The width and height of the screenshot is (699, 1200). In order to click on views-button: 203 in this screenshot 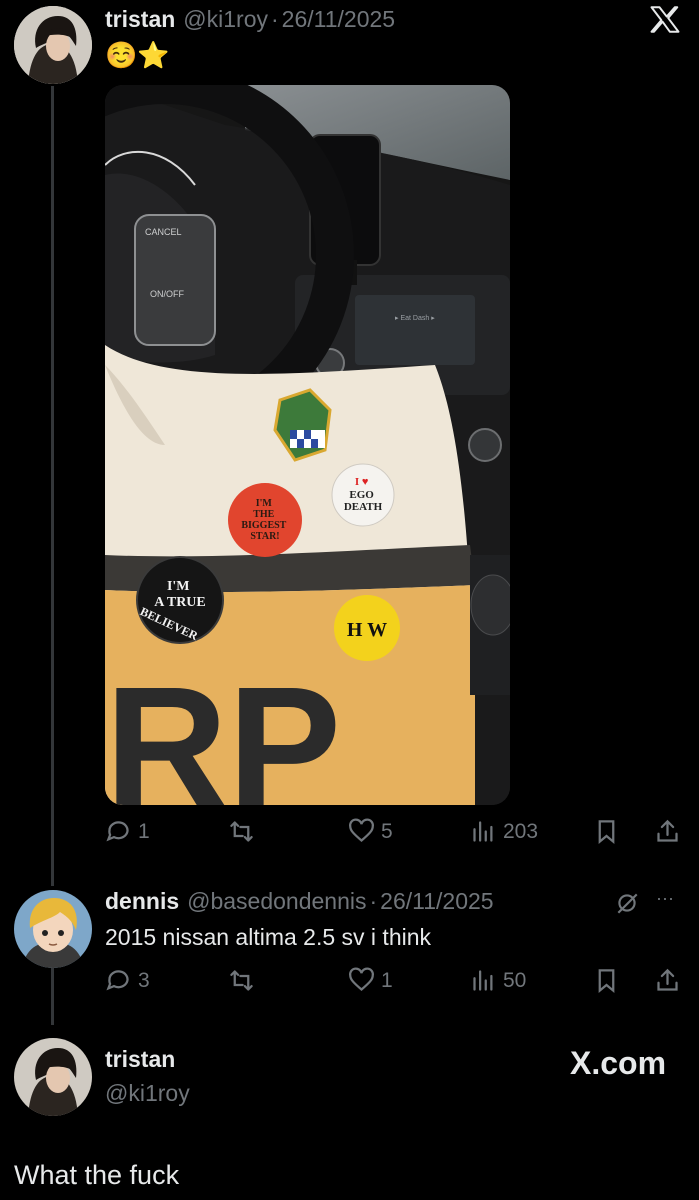, I will do `click(504, 831)`.